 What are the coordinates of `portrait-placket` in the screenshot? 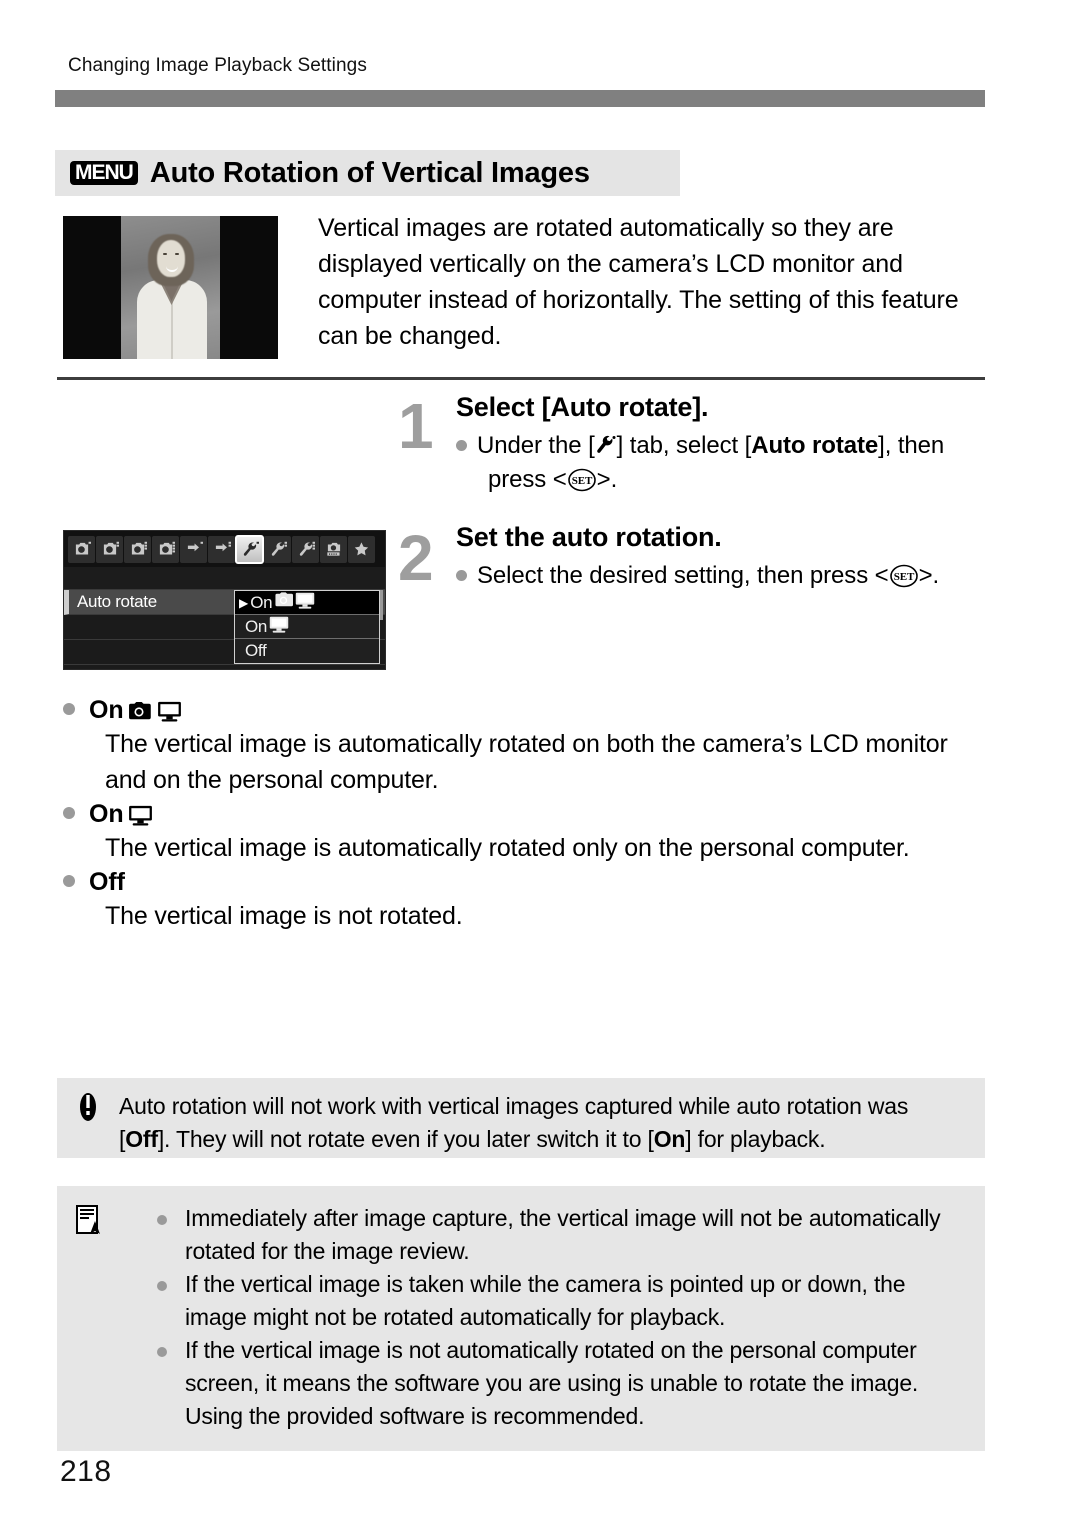 It's located at (172, 330).